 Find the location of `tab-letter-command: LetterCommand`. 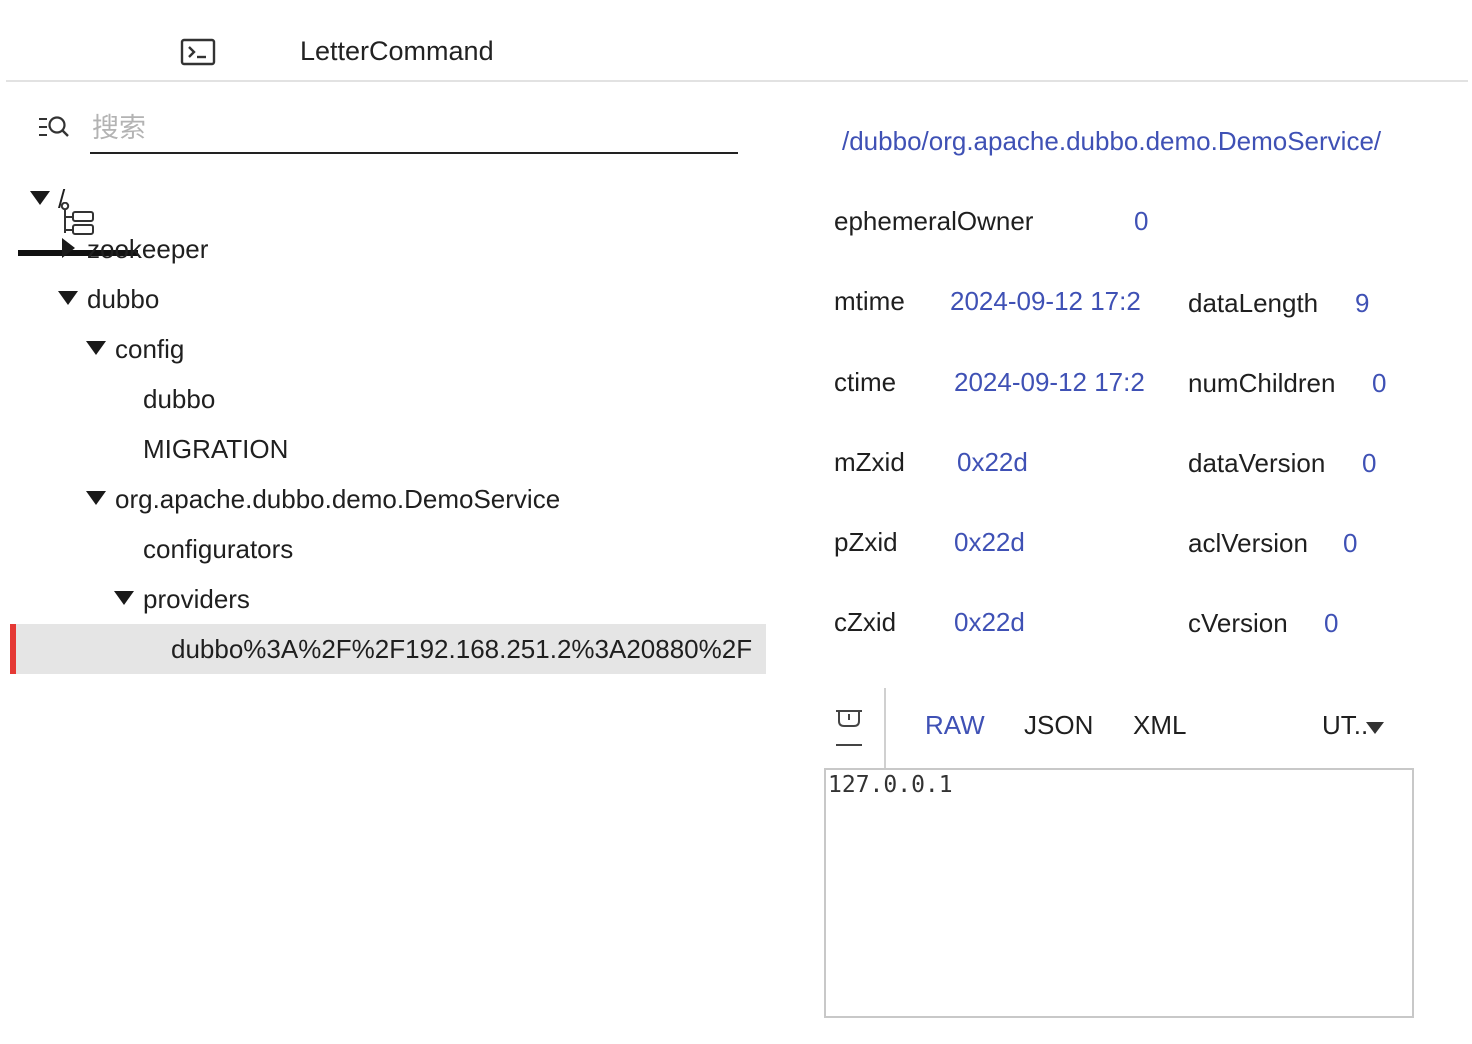

tab-letter-command: LetterCommand is located at coordinates (401, 40).